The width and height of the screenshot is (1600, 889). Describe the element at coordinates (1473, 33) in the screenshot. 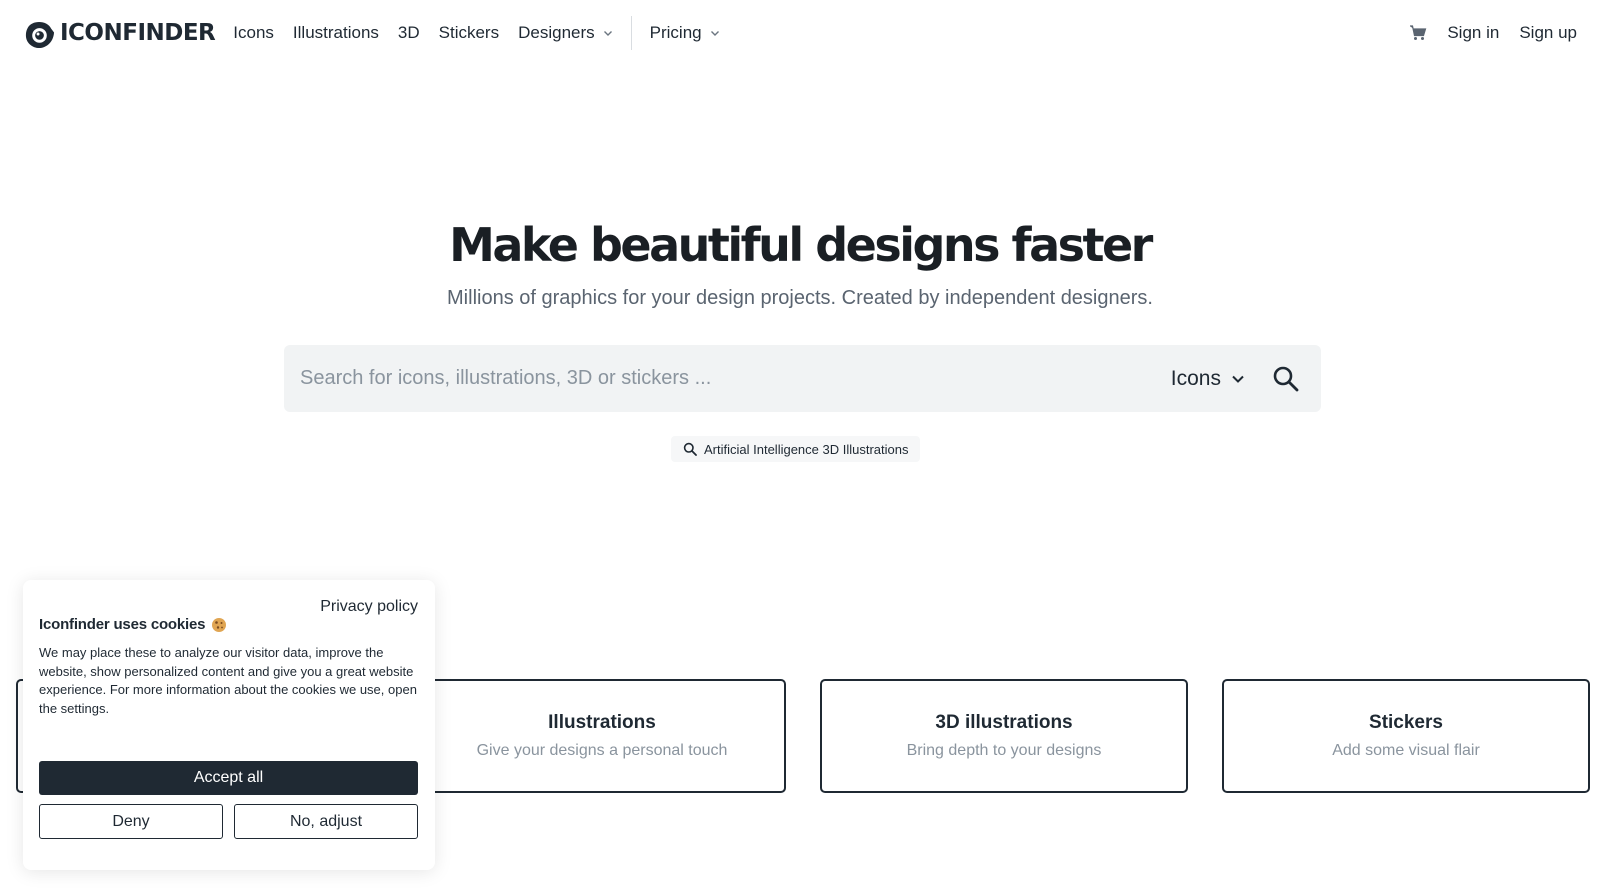

I see `sign-in-link: Sign in` at that location.